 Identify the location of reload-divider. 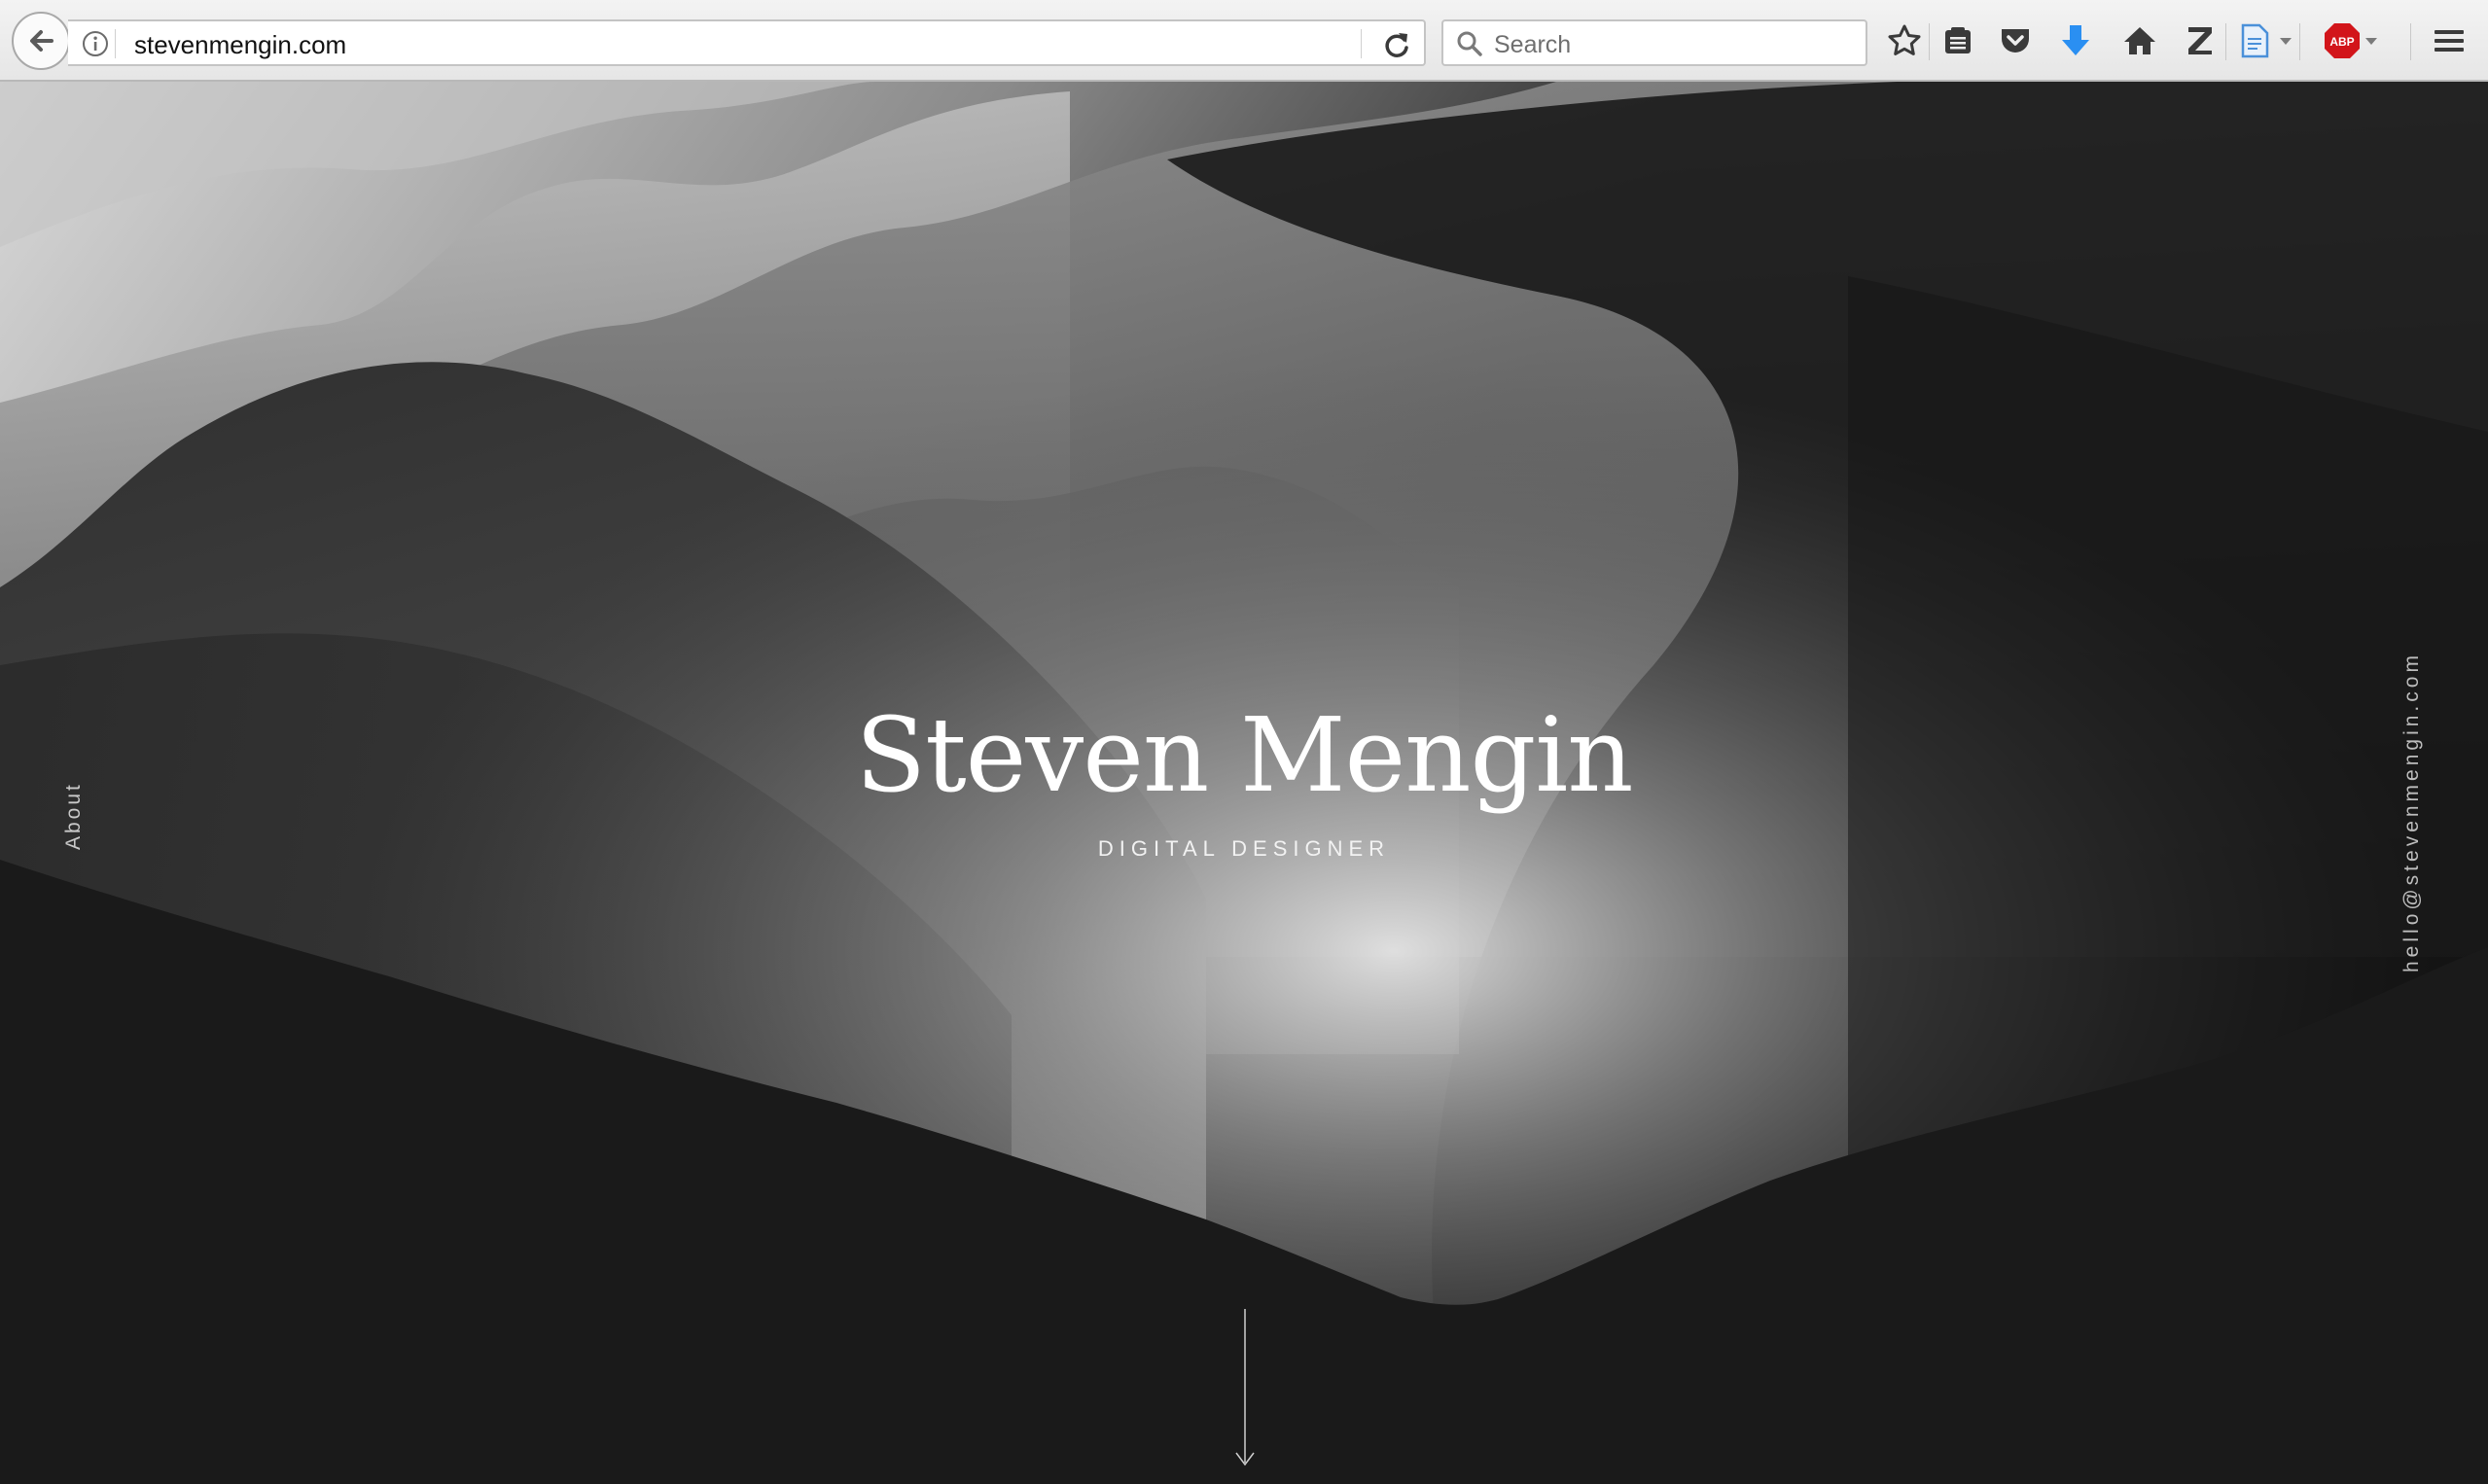
(1361, 44).